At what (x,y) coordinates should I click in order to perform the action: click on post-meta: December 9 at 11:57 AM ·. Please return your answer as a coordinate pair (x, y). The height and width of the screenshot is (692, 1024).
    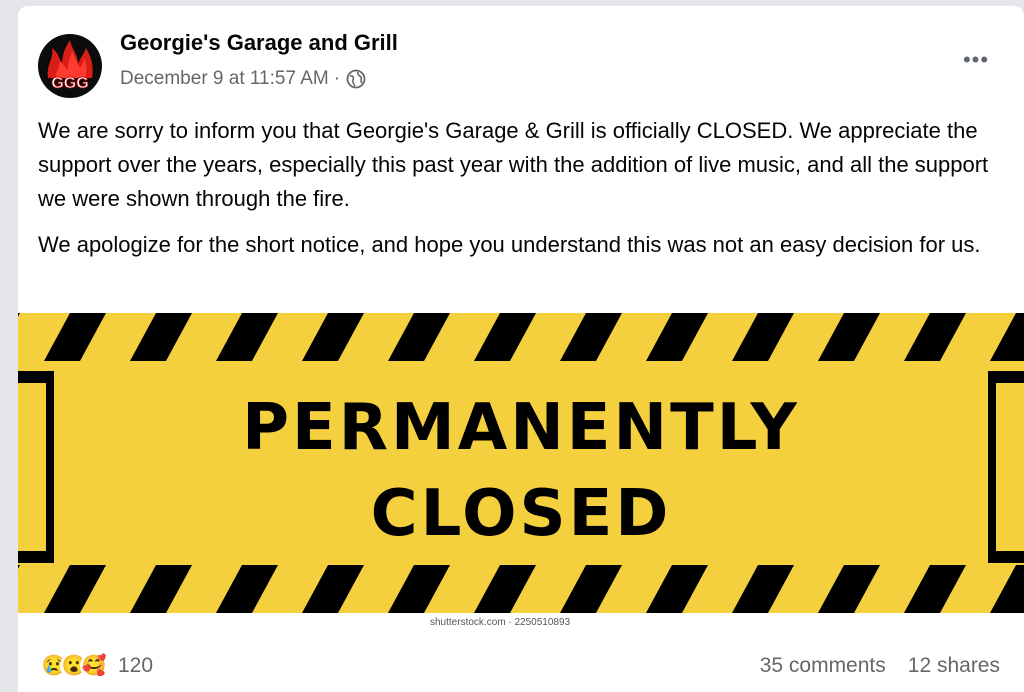
    Looking at the image, I should click on (243, 79).